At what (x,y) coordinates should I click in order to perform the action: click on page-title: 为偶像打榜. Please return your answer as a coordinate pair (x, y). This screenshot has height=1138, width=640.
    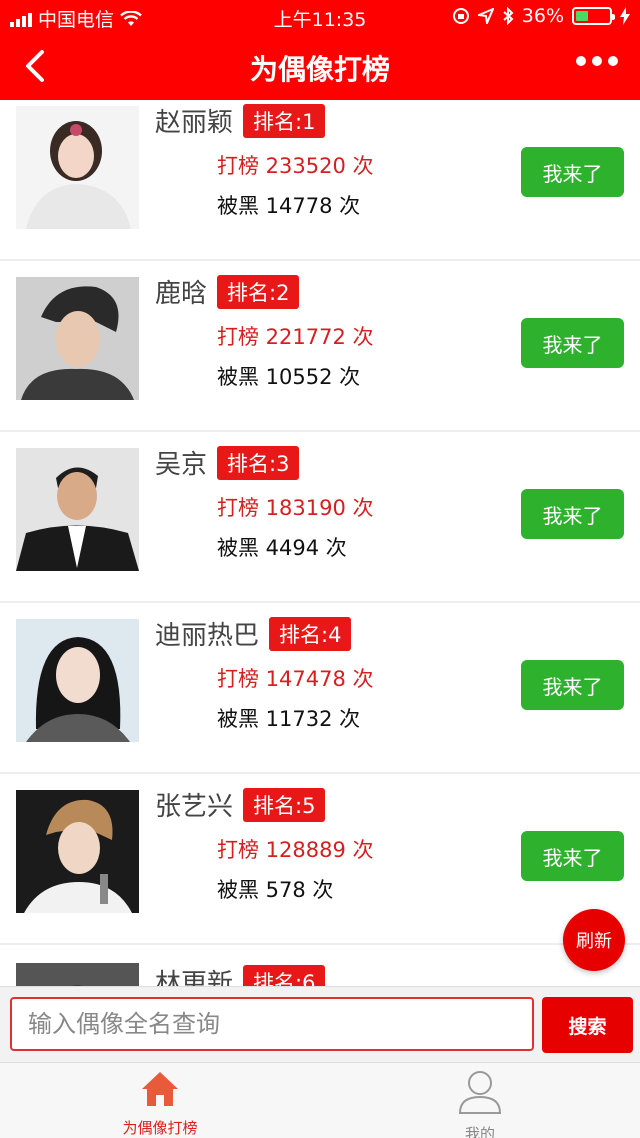
    Looking at the image, I should click on (319, 69).